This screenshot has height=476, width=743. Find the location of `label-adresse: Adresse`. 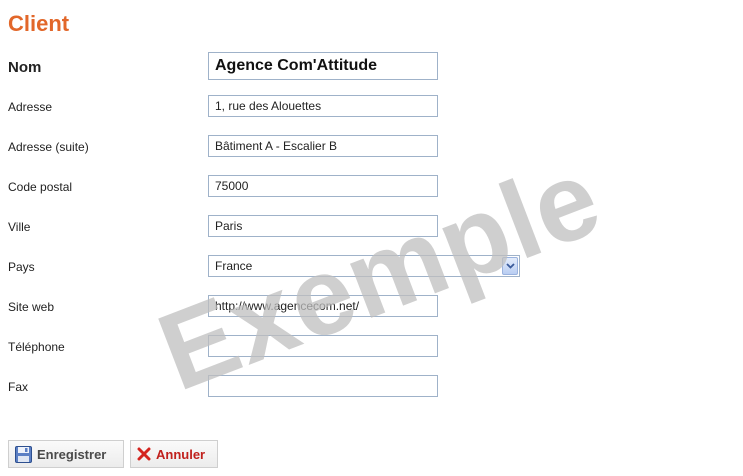

label-adresse: Adresse is located at coordinates (30, 107).